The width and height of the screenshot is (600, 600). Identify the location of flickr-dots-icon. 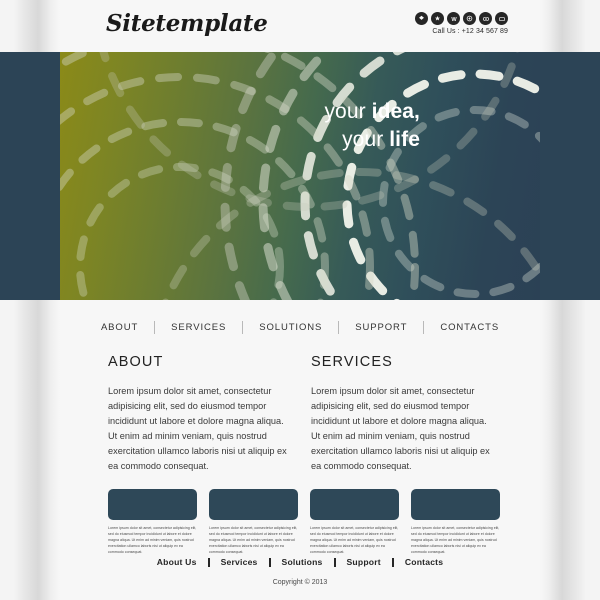
(485, 18).